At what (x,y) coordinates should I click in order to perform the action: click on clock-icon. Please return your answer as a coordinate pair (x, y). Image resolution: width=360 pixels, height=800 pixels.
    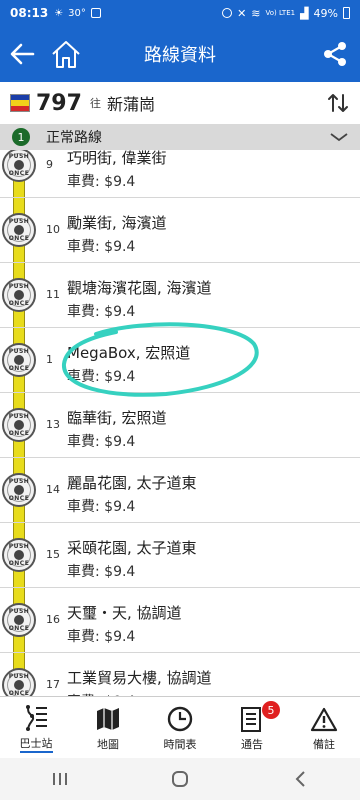
    Looking at the image, I should click on (180, 718).